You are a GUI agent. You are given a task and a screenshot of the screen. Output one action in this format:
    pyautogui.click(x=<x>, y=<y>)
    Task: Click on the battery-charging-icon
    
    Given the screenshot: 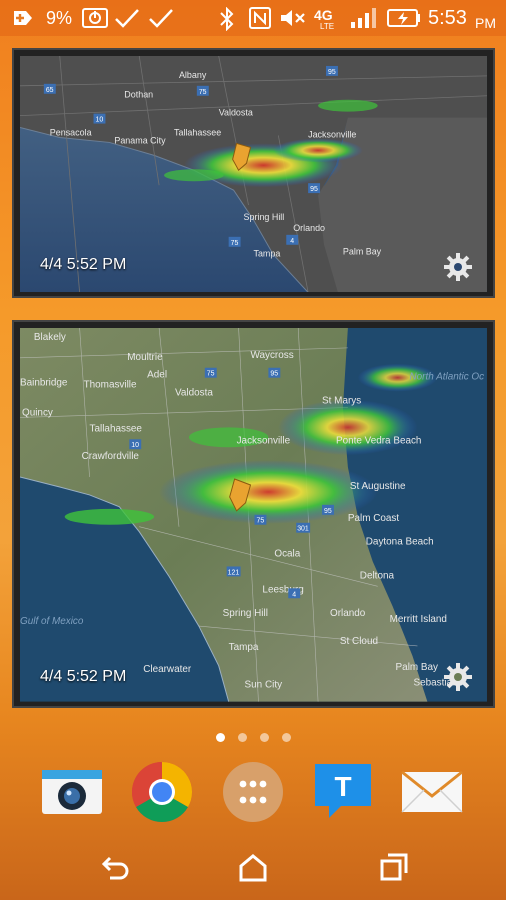 What is the action you would take?
    pyautogui.click(x=403, y=18)
    